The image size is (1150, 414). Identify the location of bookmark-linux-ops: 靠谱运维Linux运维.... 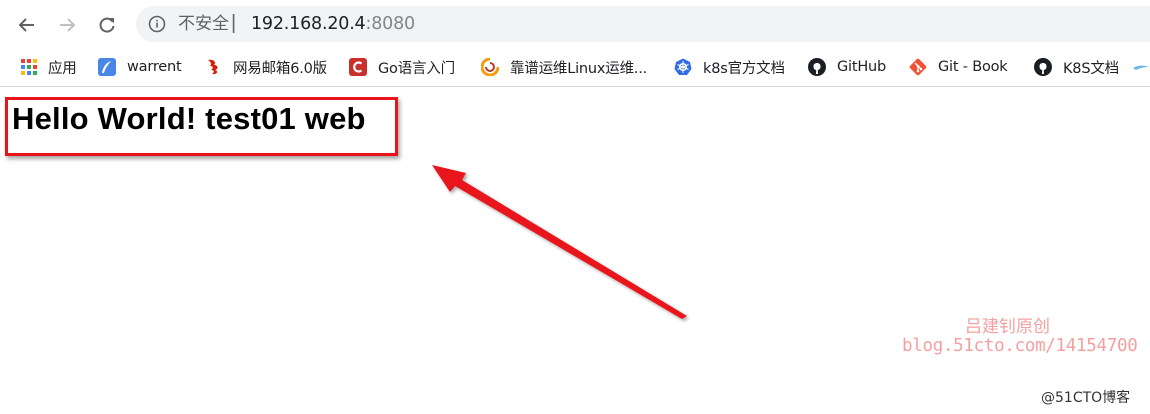
(564, 67).